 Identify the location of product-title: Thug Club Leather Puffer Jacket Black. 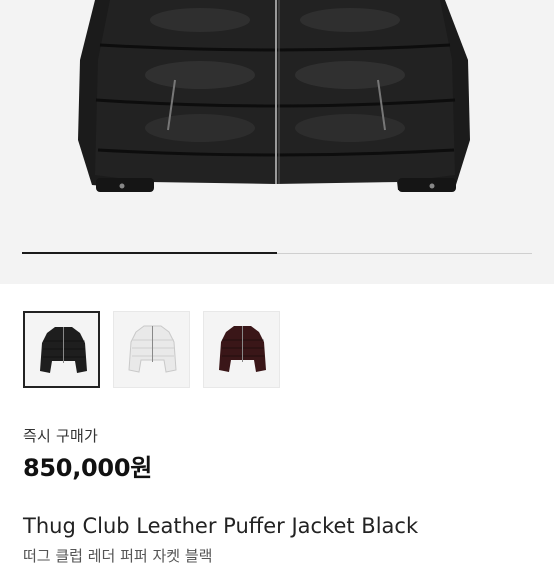
(221, 526).